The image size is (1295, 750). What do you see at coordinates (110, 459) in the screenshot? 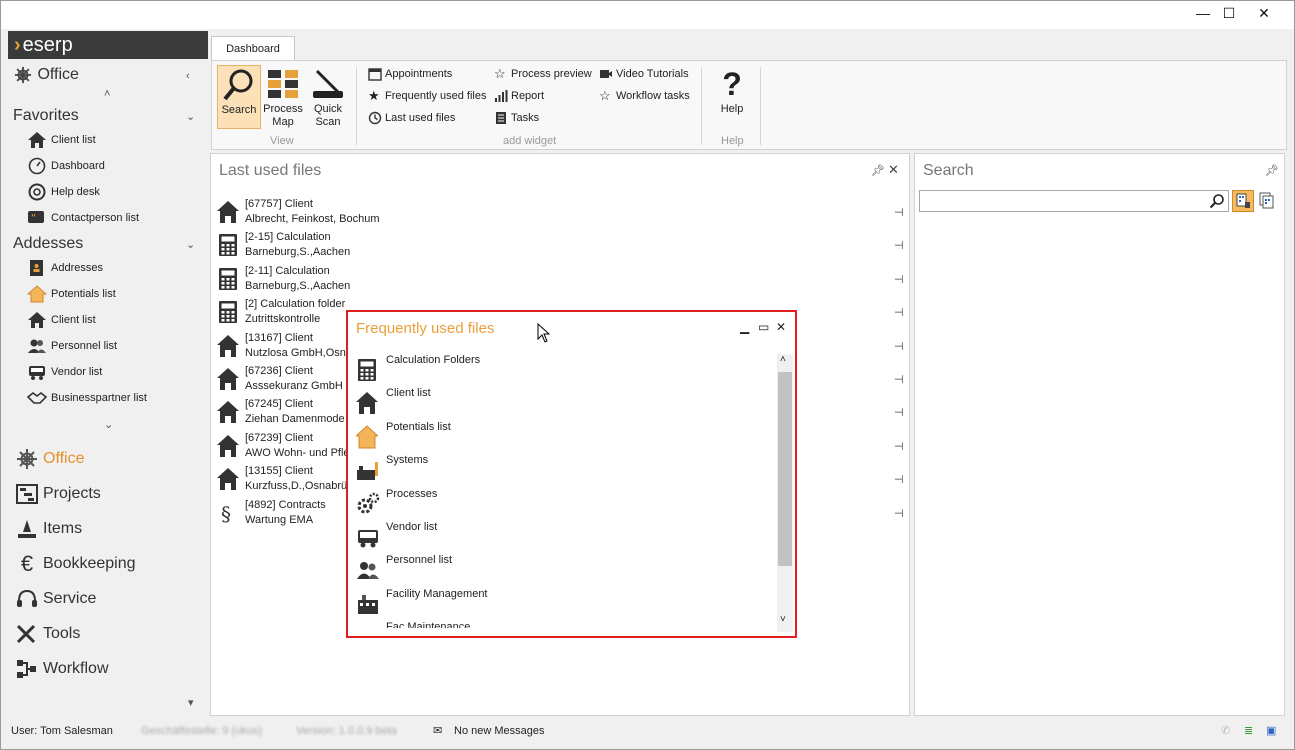
I see `nav-office: Office` at bounding box center [110, 459].